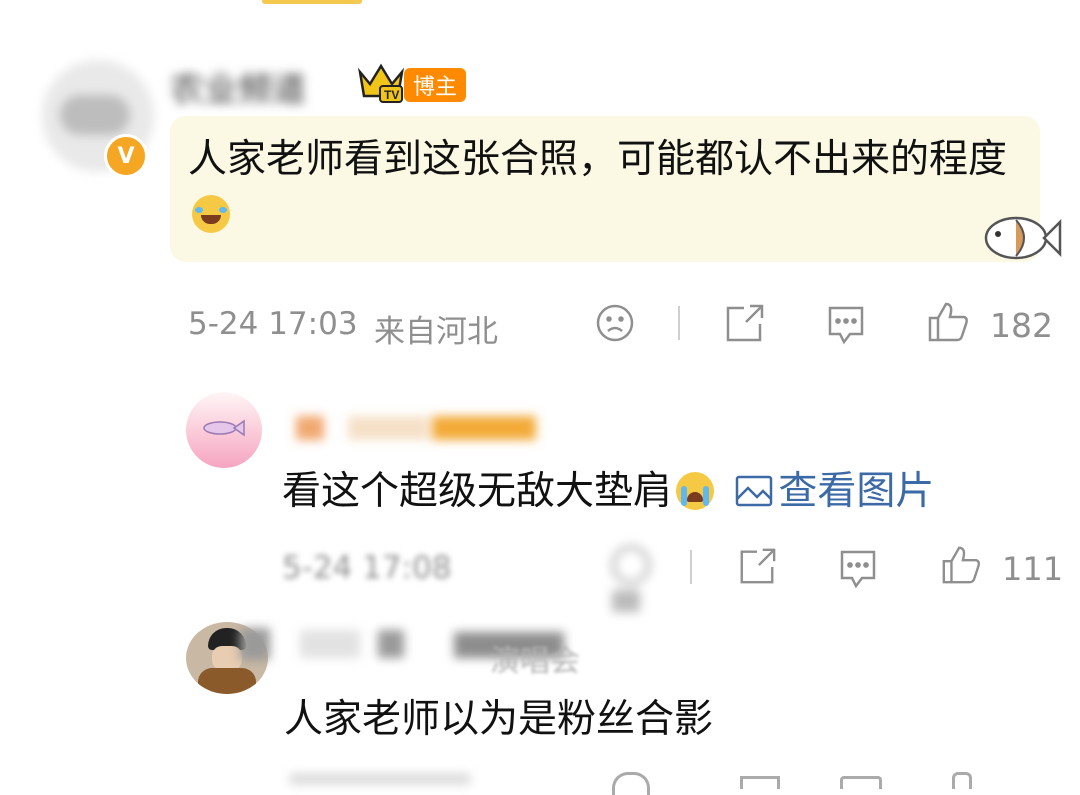 This screenshot has height=795, width=1080. Describe the element at coordinates (961, 565) in the screenshot. I see `reply-like-icon` at that location.